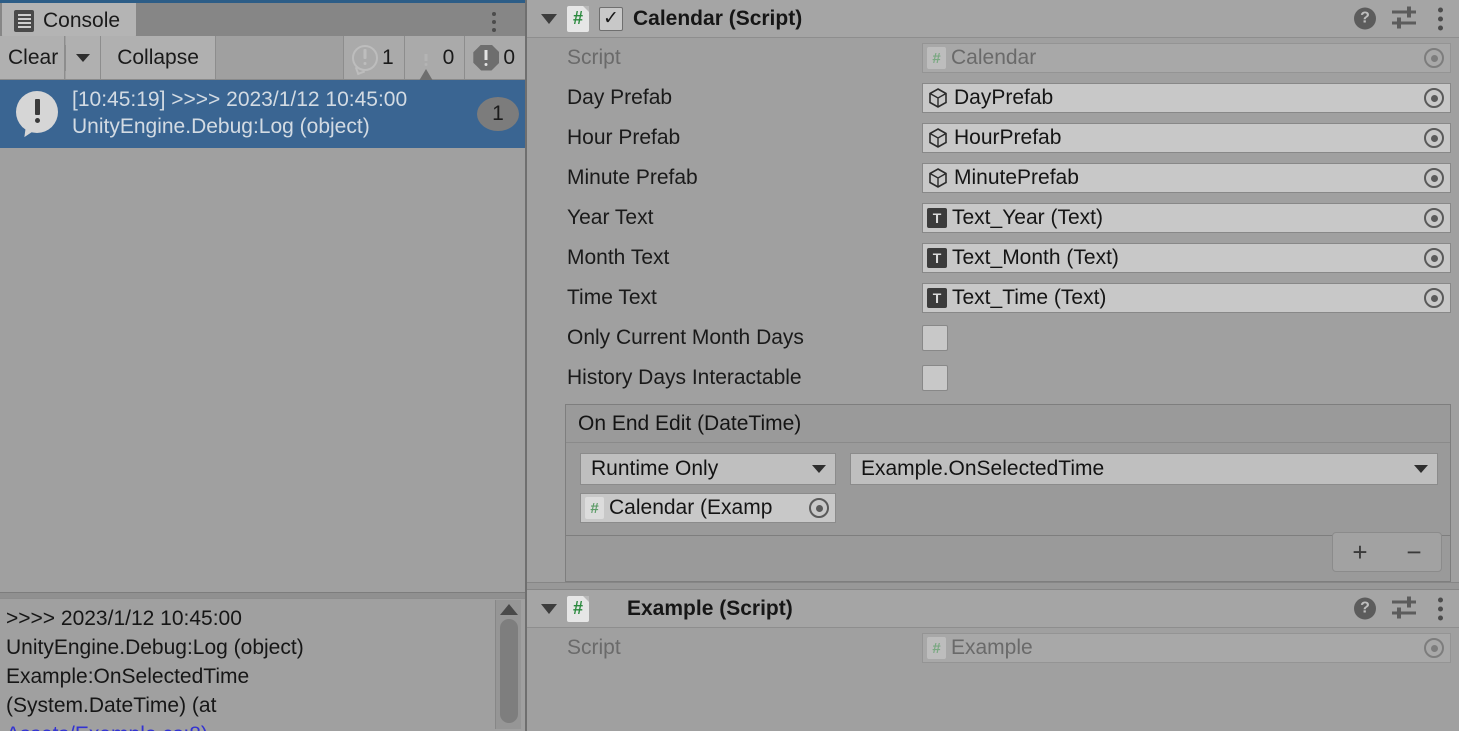 The height and width of the screenshot is (731, 1459). Describe the element at coordinates (1008, 424) in the screenshot. I see `unity-event-header: On End Edit (DateTime)` at that location.